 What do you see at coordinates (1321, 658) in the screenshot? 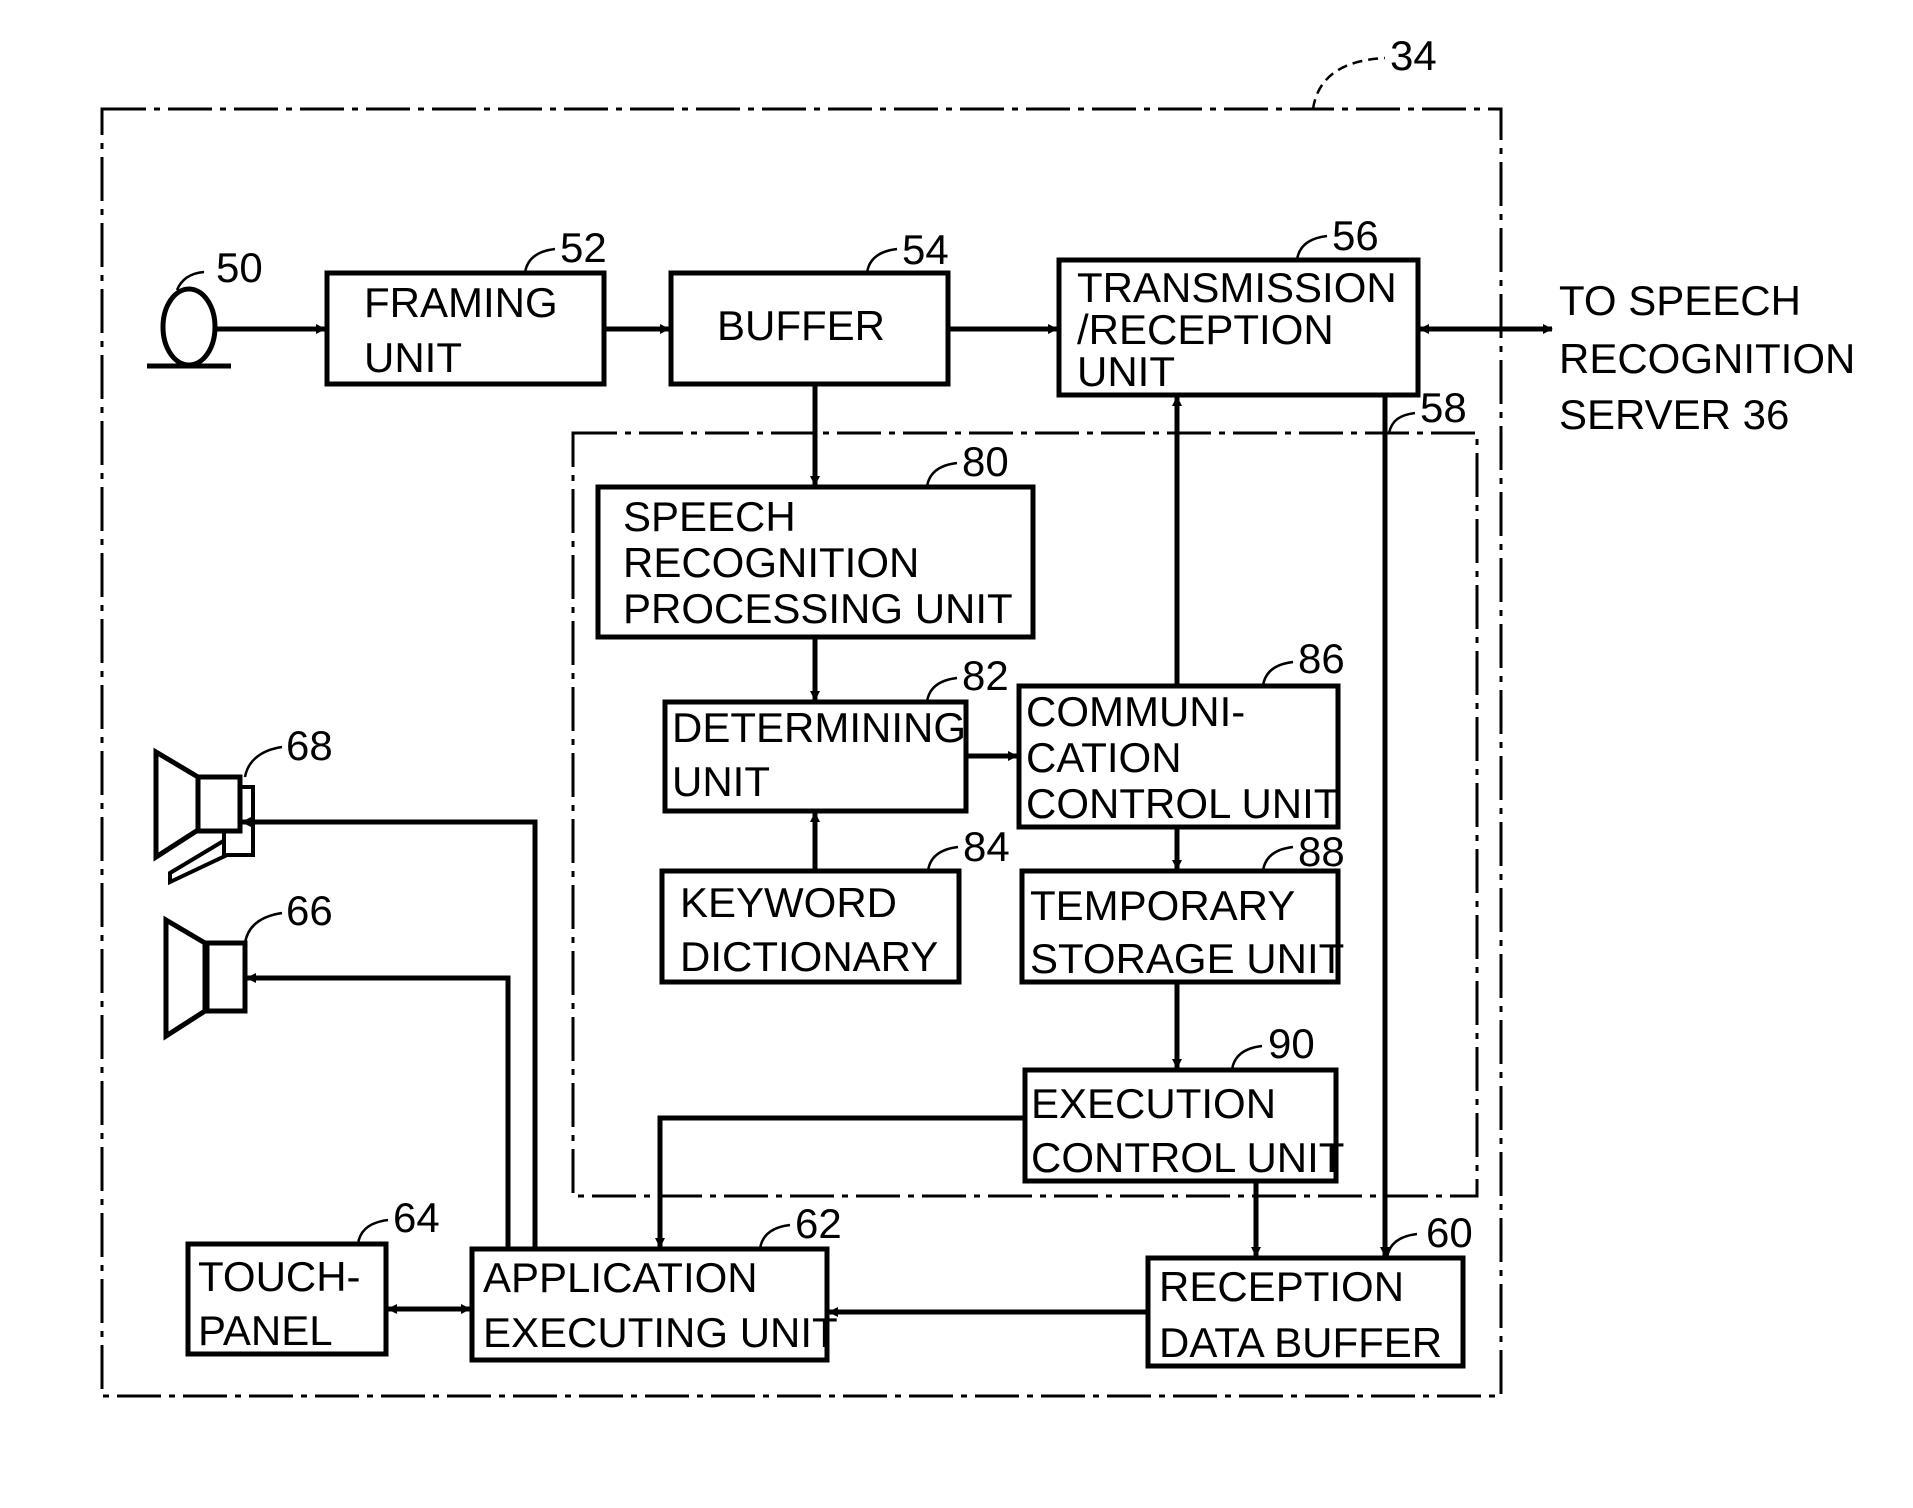
I see `communication-control-ref: 86` at bounding box center [1321, 658].